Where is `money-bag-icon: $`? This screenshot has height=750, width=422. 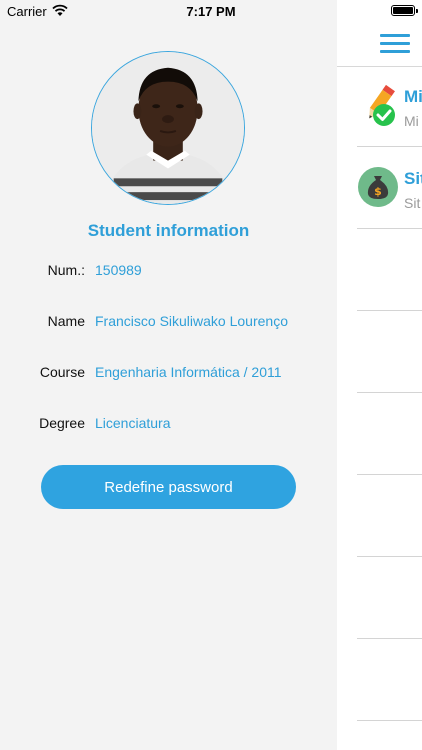
money-bag-icon: $ is located at coordinates (378, 187).